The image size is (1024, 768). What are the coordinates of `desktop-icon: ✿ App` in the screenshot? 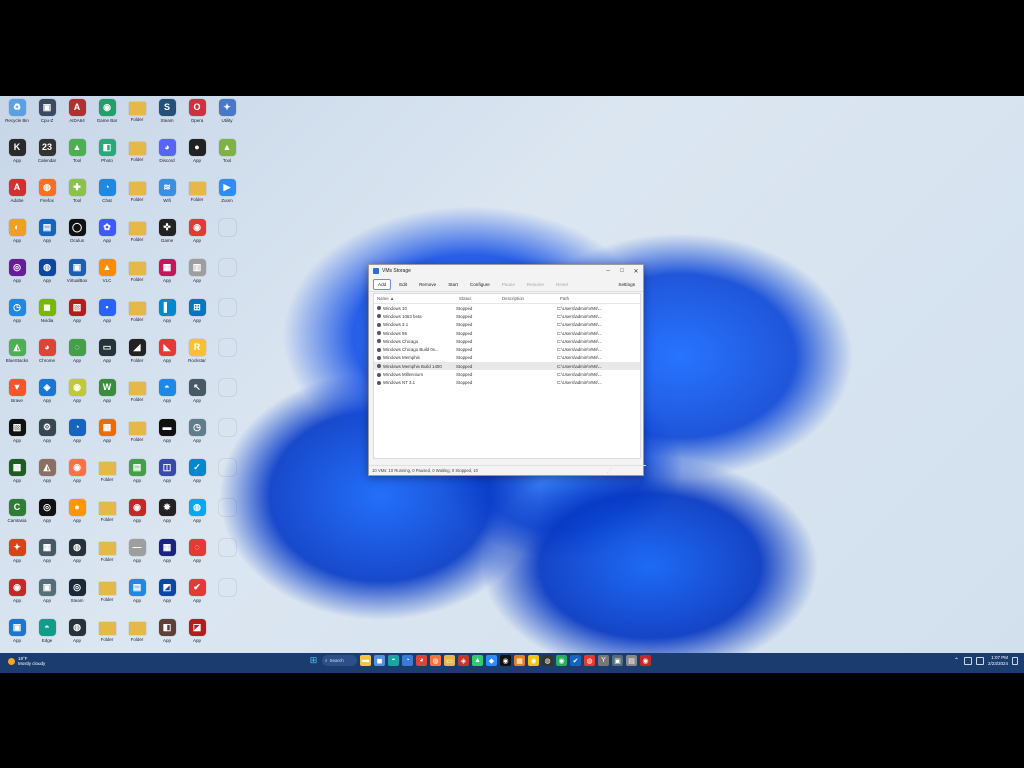 It's located at (107, 236).